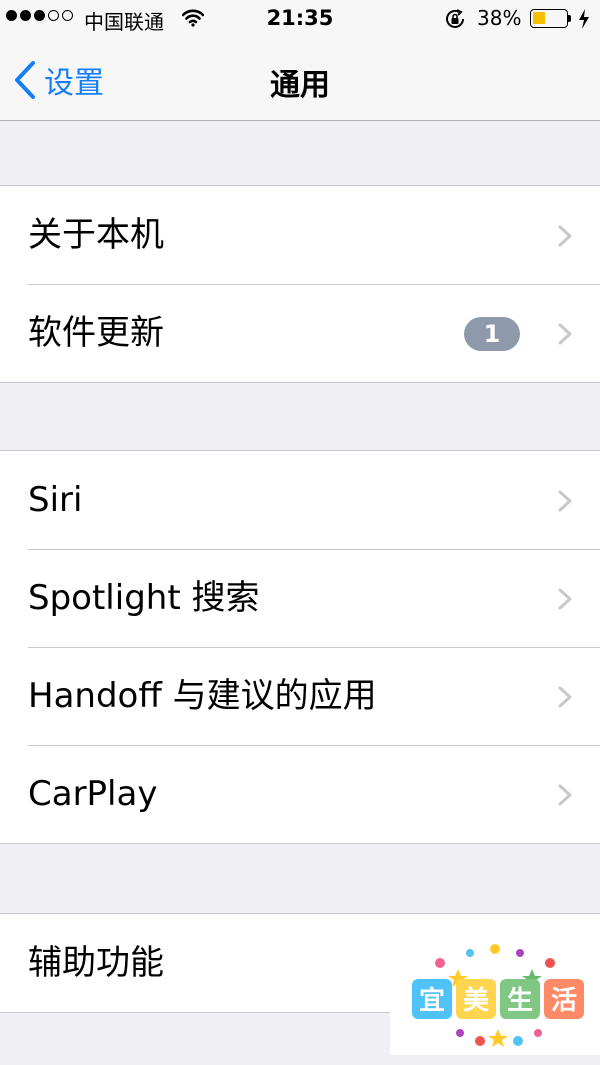 The width and height of the screenshot is (600, 1065). What do you see at coordinates (499, 18) in the screenshot?
I see `battery-percentage: 38%` at bounding box center [499, 18].